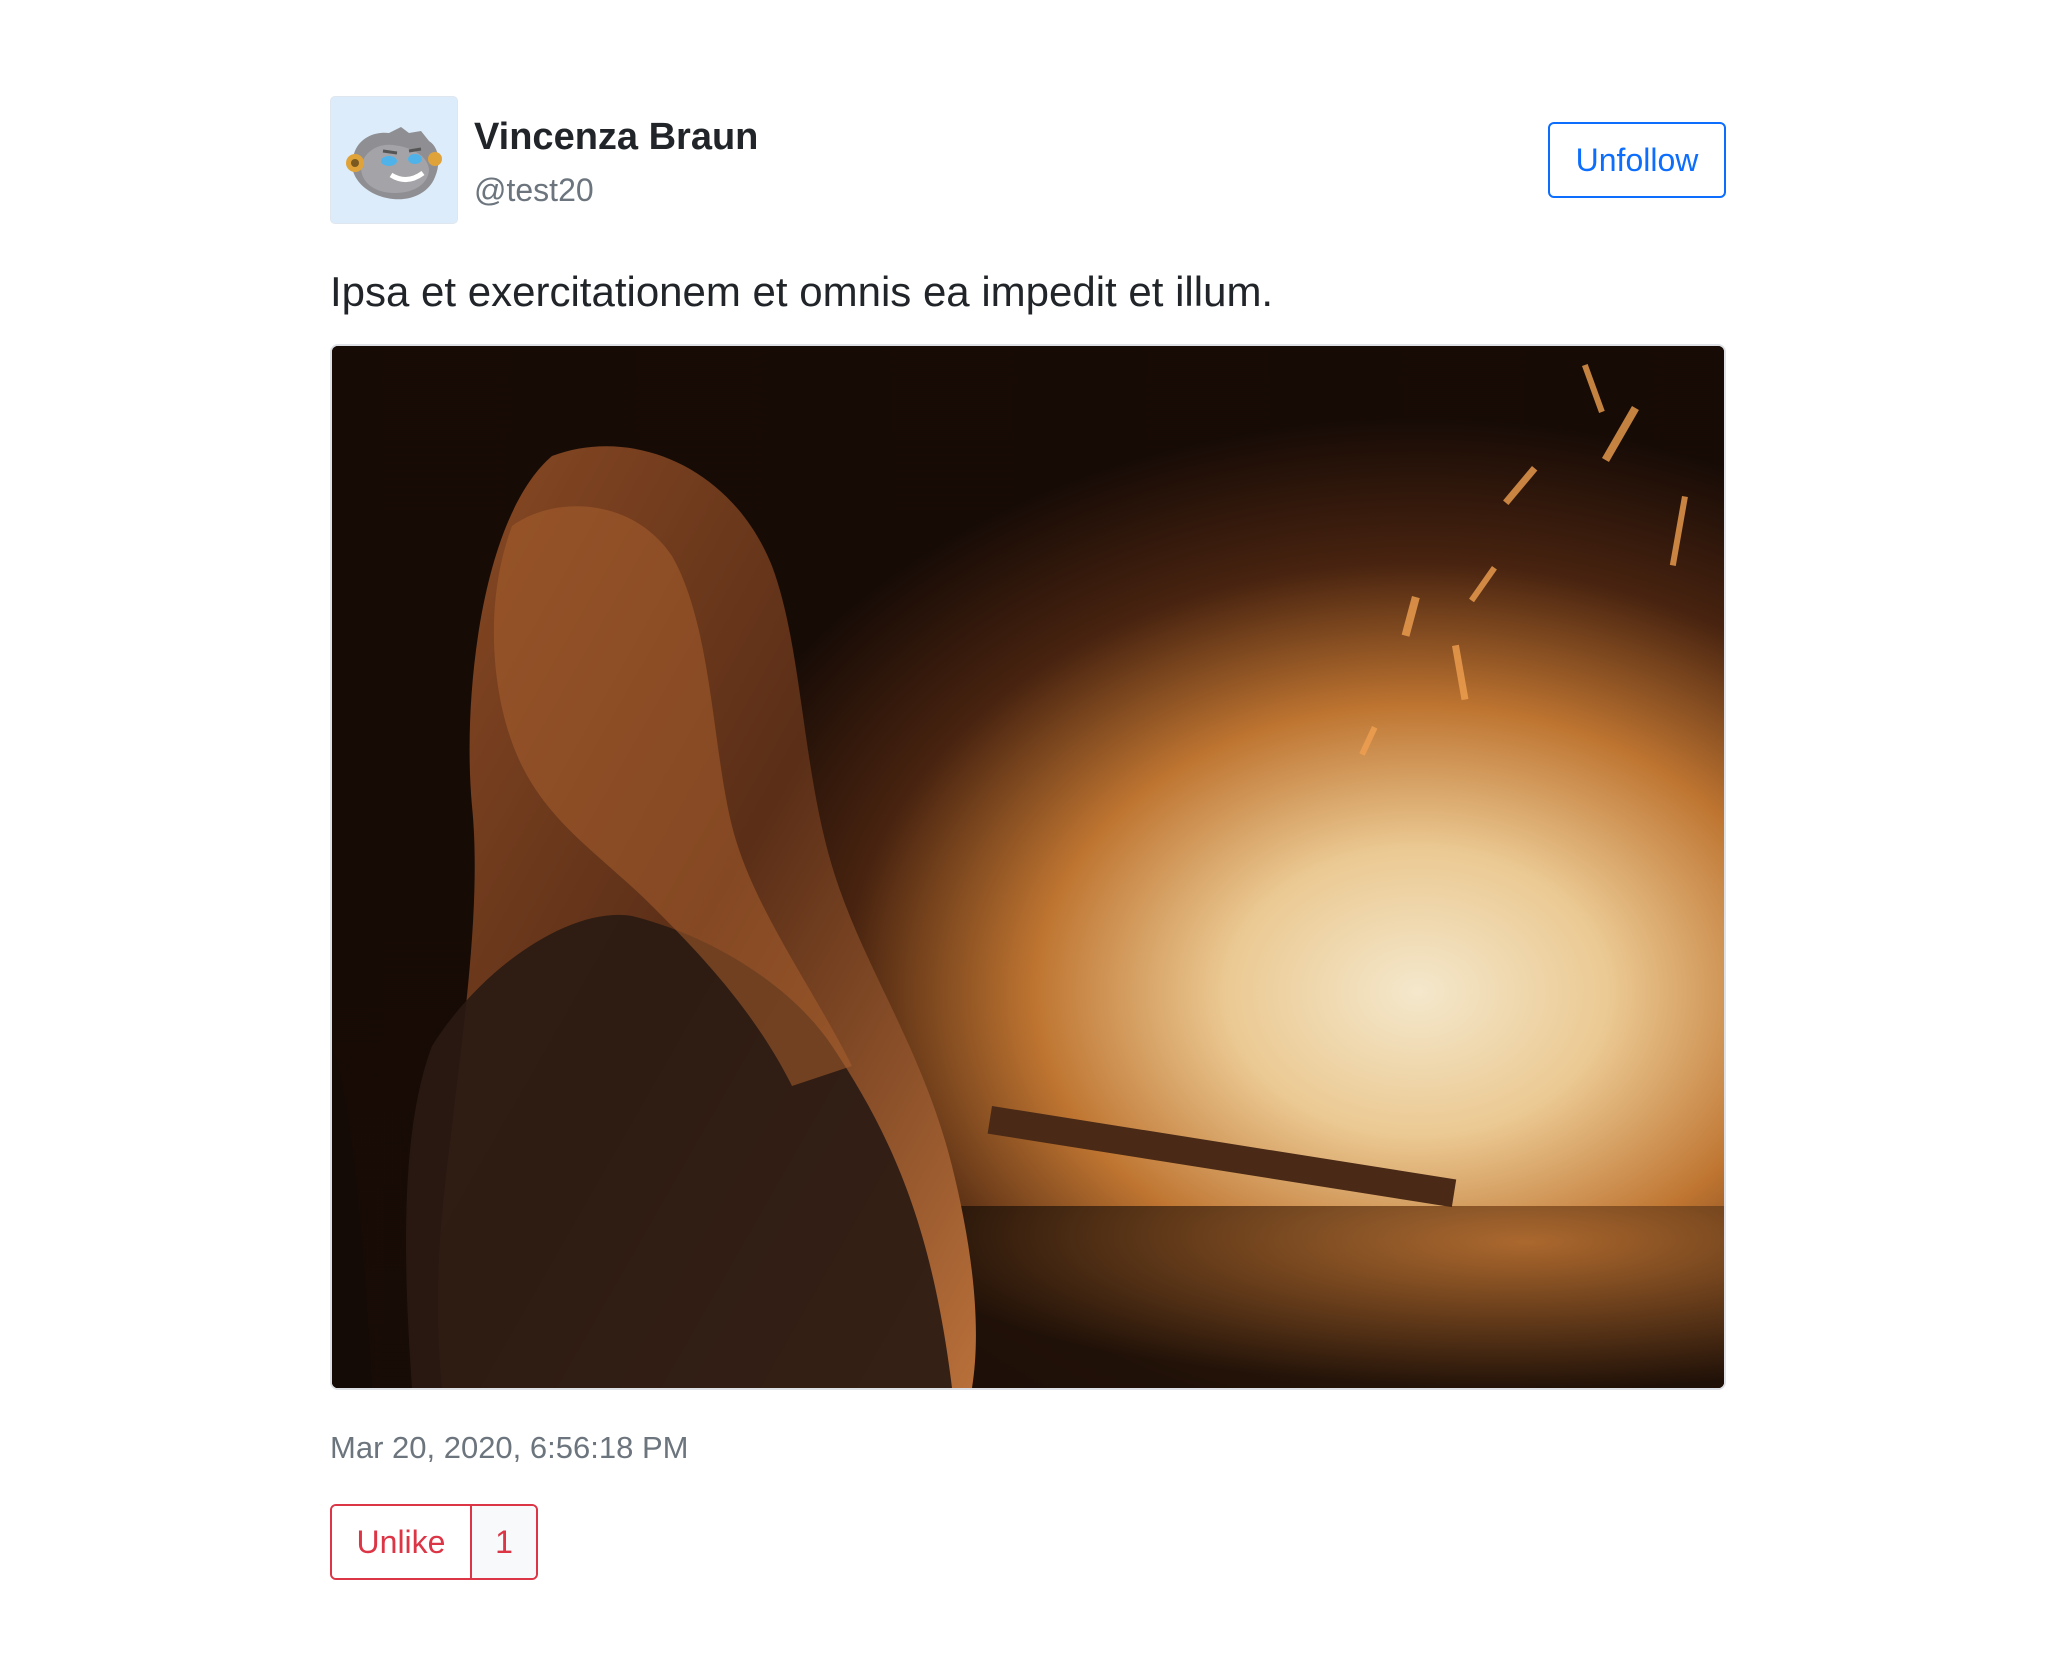  Describe the element at coordinates (401, 1542) in the screenshot. I see `unlike-button: Unlike` at that location.